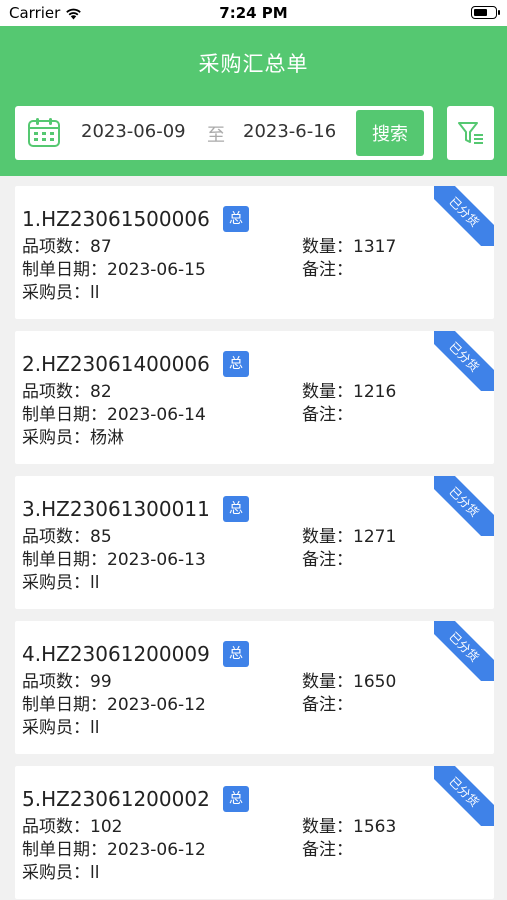 This screenshot has height=900, width=507. Describe the element at coordinates (107, 438) in the screenshot. I see `buyer-value: 杨淋` at that location.